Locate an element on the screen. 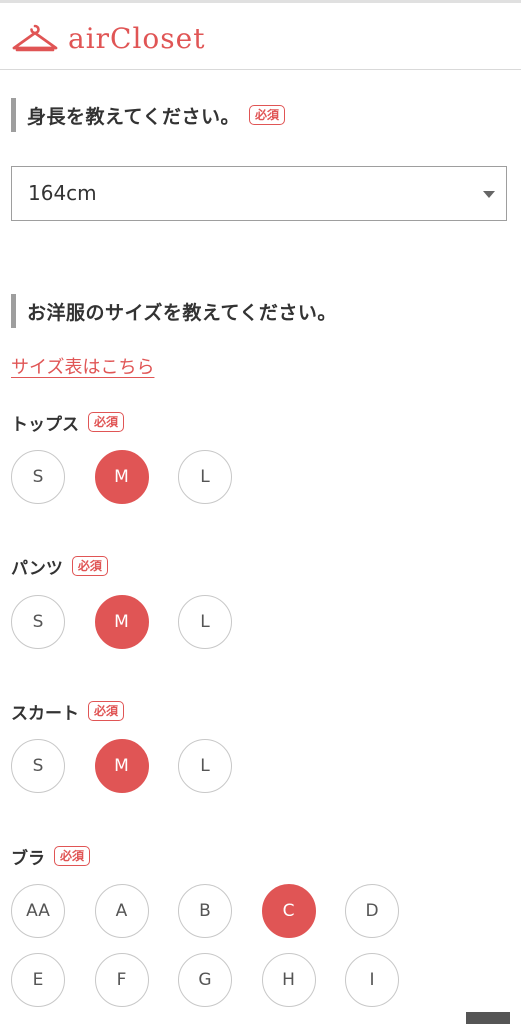 Image resolution: width=521 pixels, height=1024 pixels. skirt-option-s: S is located at coordinates (38, 766).